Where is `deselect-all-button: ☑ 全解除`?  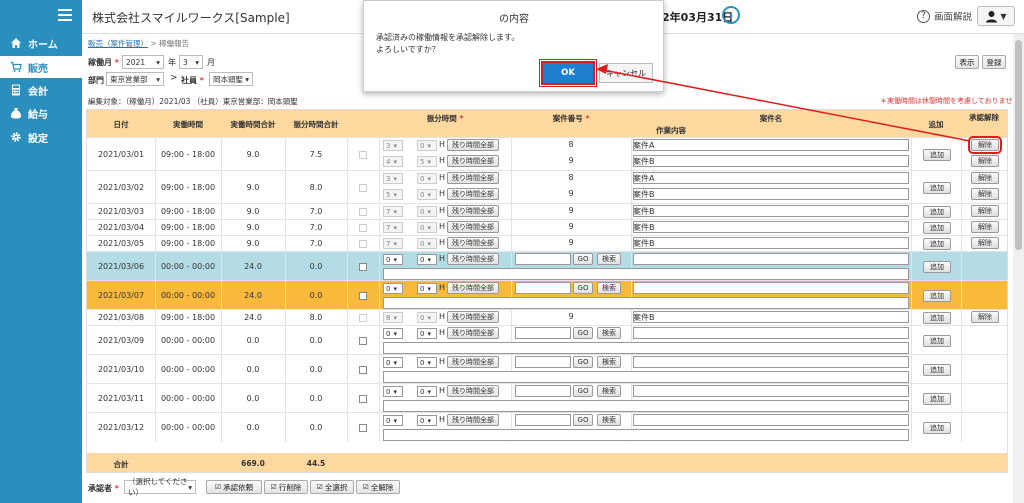 deselect-all-button: ☑ 全解除 is located at coordinates (378, 487).